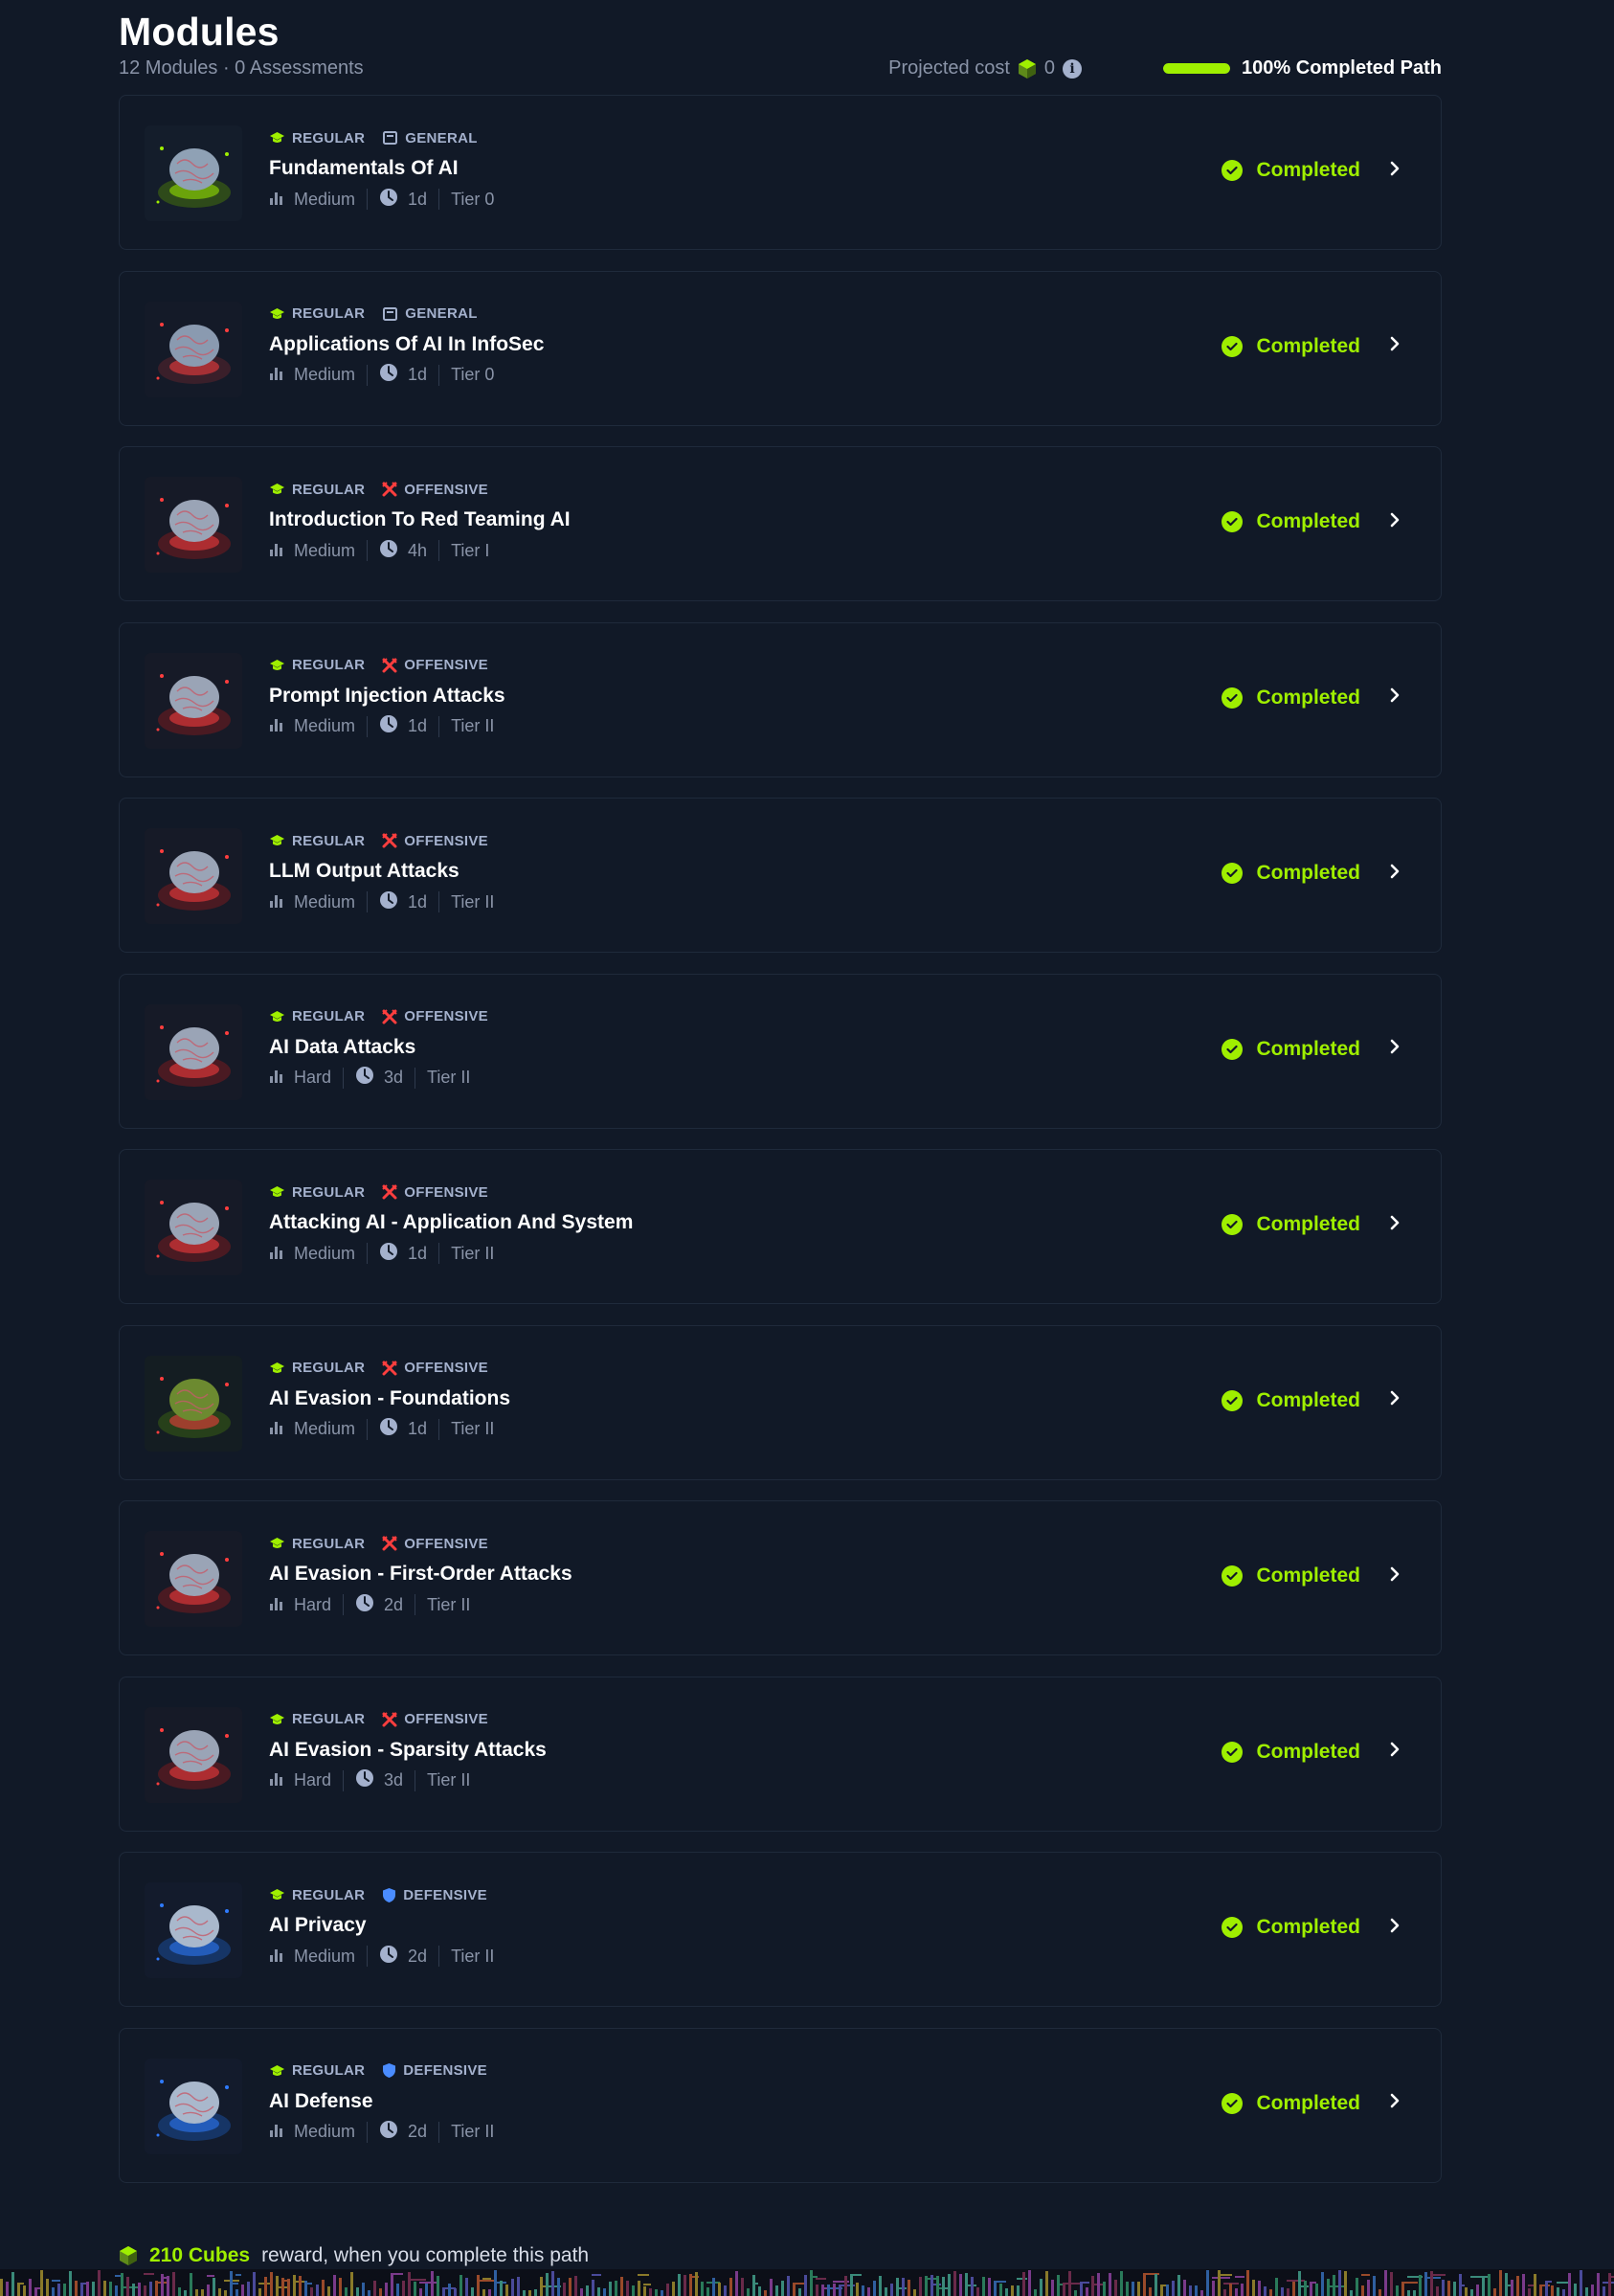 Image resolution: width=1614 pixels, height=2296 pixels. I want to click on page-title: Modules, so click(199, 32).